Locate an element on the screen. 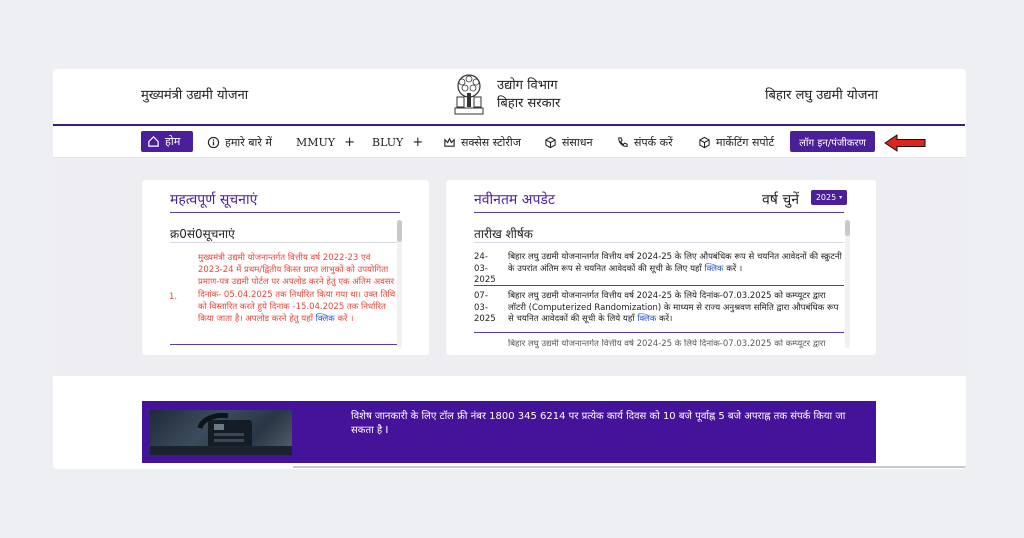 The height and width of the screenshot is (538, 1024). telephone-photo is located at coordinates (221, 432).